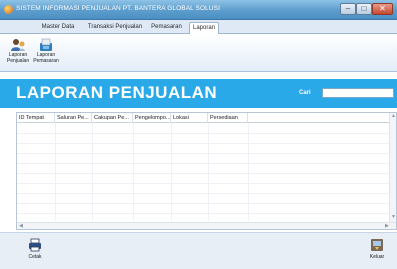 The image size is (397, 269). I want to click on vertical-scrollbar: ▲ ▼, so click(392, 168).